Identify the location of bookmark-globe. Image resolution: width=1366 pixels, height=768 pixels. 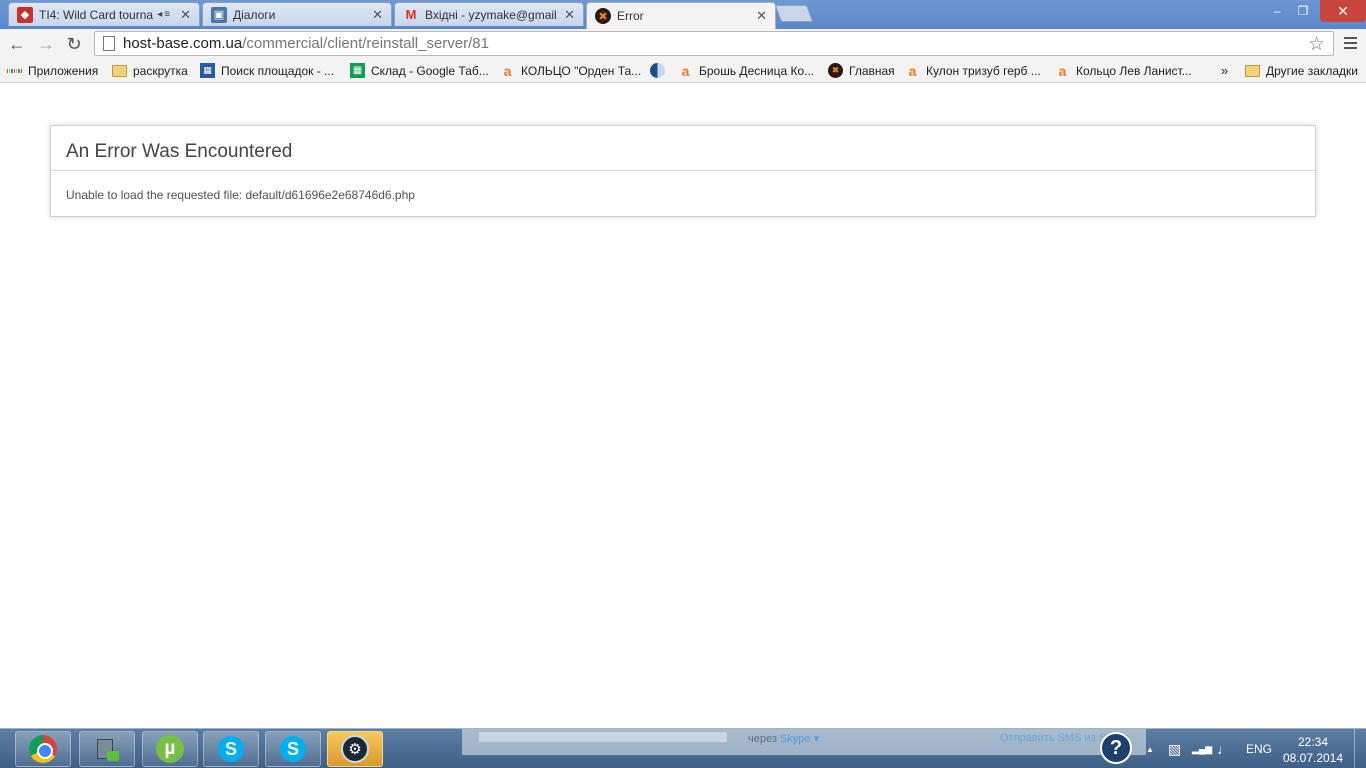
(660, 70).